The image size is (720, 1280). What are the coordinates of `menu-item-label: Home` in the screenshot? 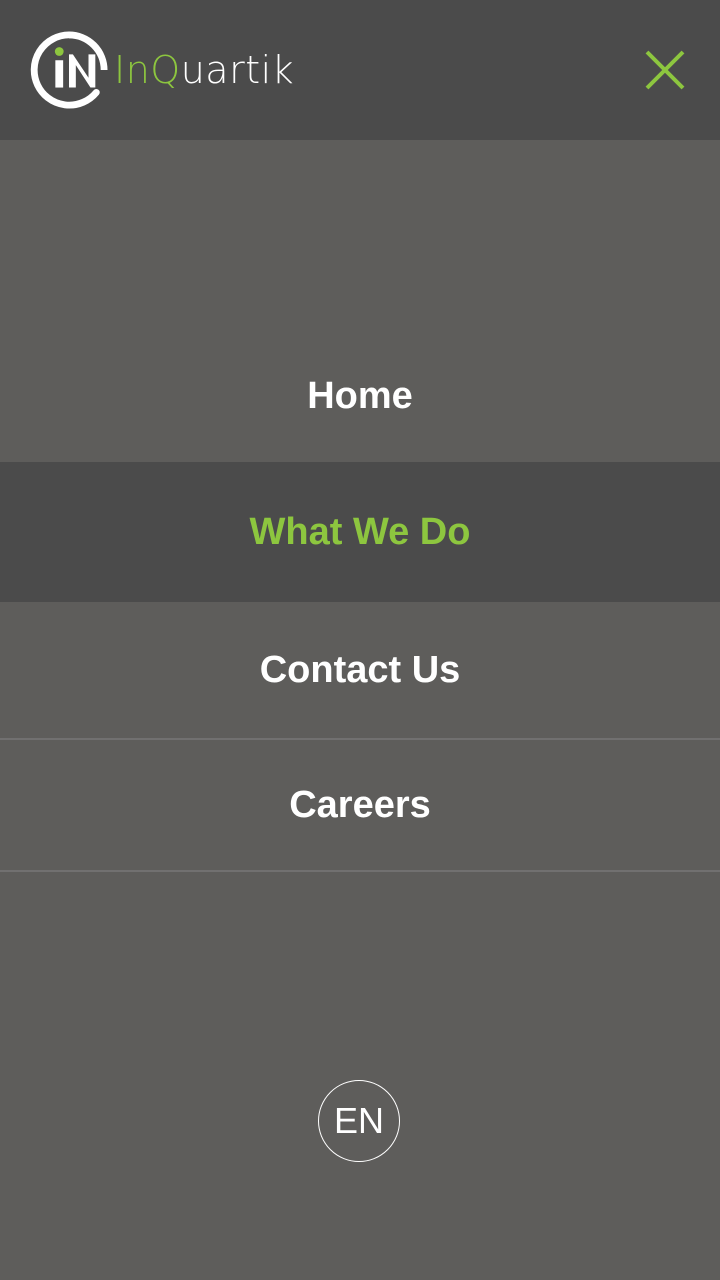 It's located at (360, 395).